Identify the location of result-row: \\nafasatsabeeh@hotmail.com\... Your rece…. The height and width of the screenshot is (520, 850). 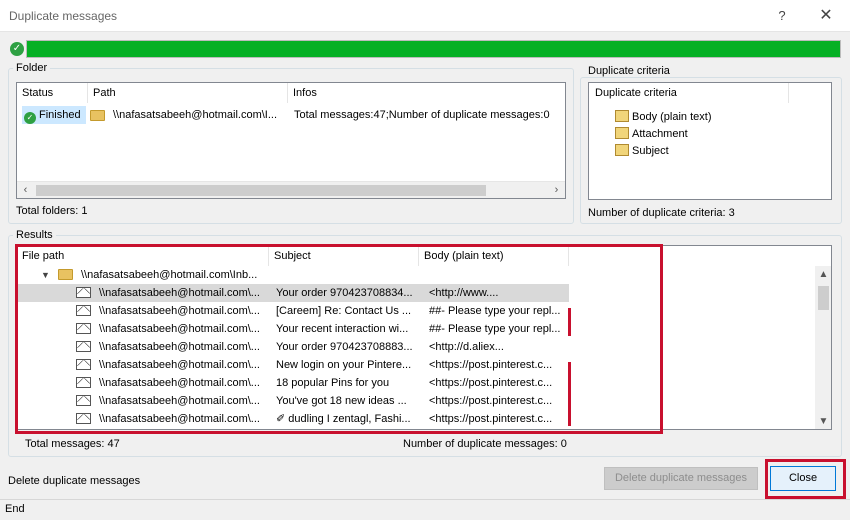
(416, 329).